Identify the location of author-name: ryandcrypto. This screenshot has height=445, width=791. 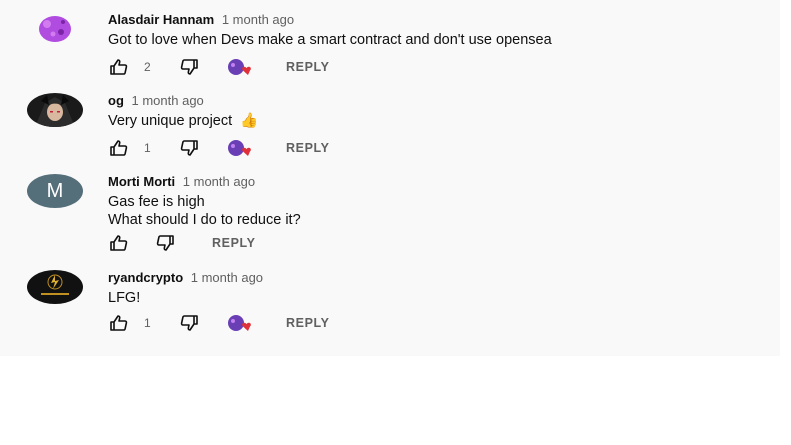
(145, 277).